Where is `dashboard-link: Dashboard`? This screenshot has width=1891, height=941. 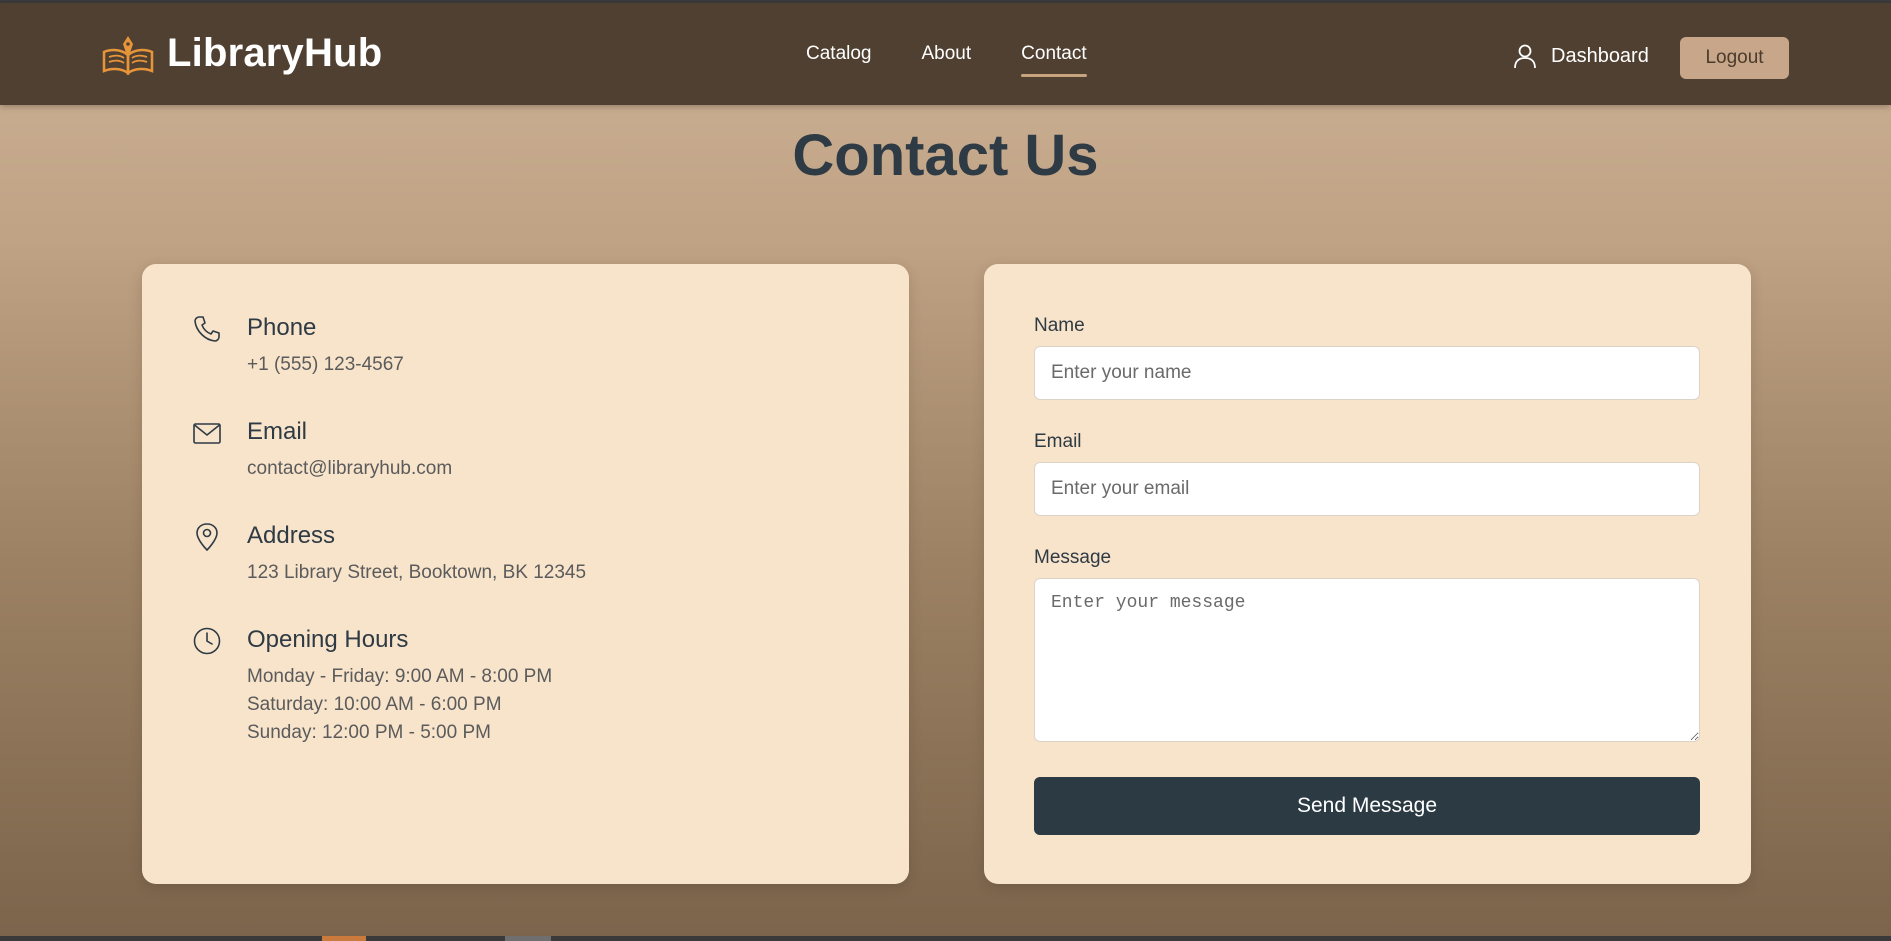
dashboard-link: Dashboard is located at coordinates (1581, 56).